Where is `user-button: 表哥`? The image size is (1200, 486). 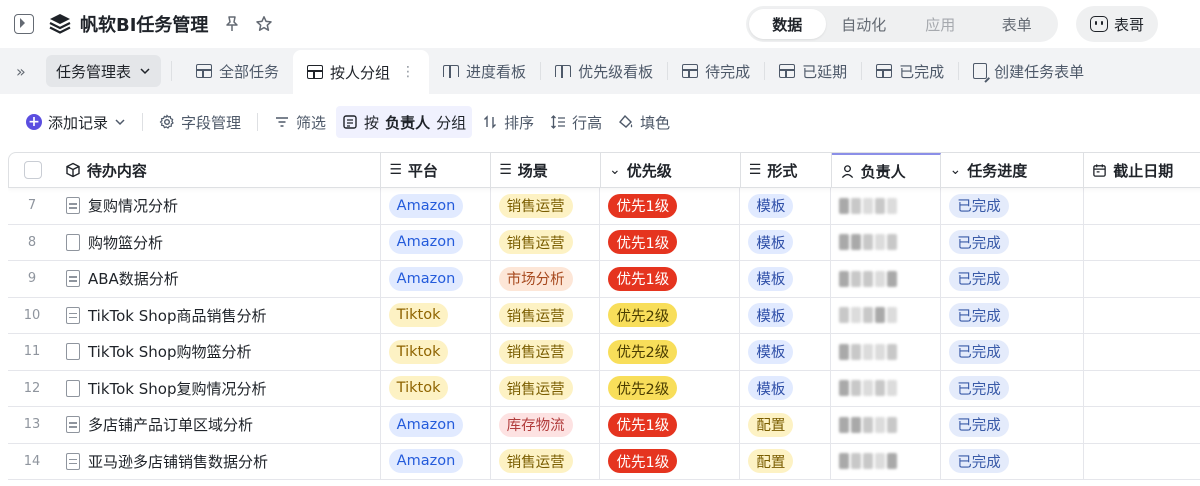
user-button: 表哥 is located at coordinates (1117, 24).